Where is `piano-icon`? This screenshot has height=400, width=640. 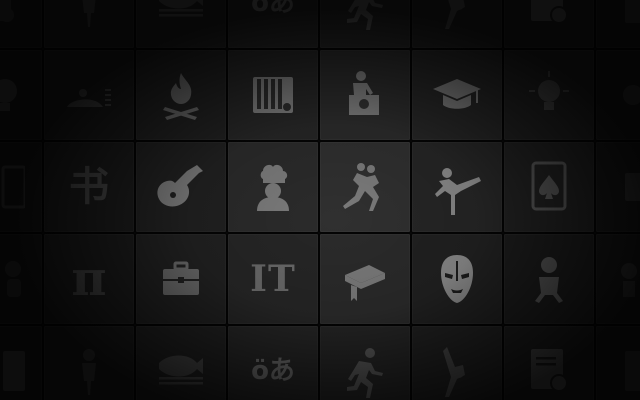
piano-icon is located at coordinates (273, 95).